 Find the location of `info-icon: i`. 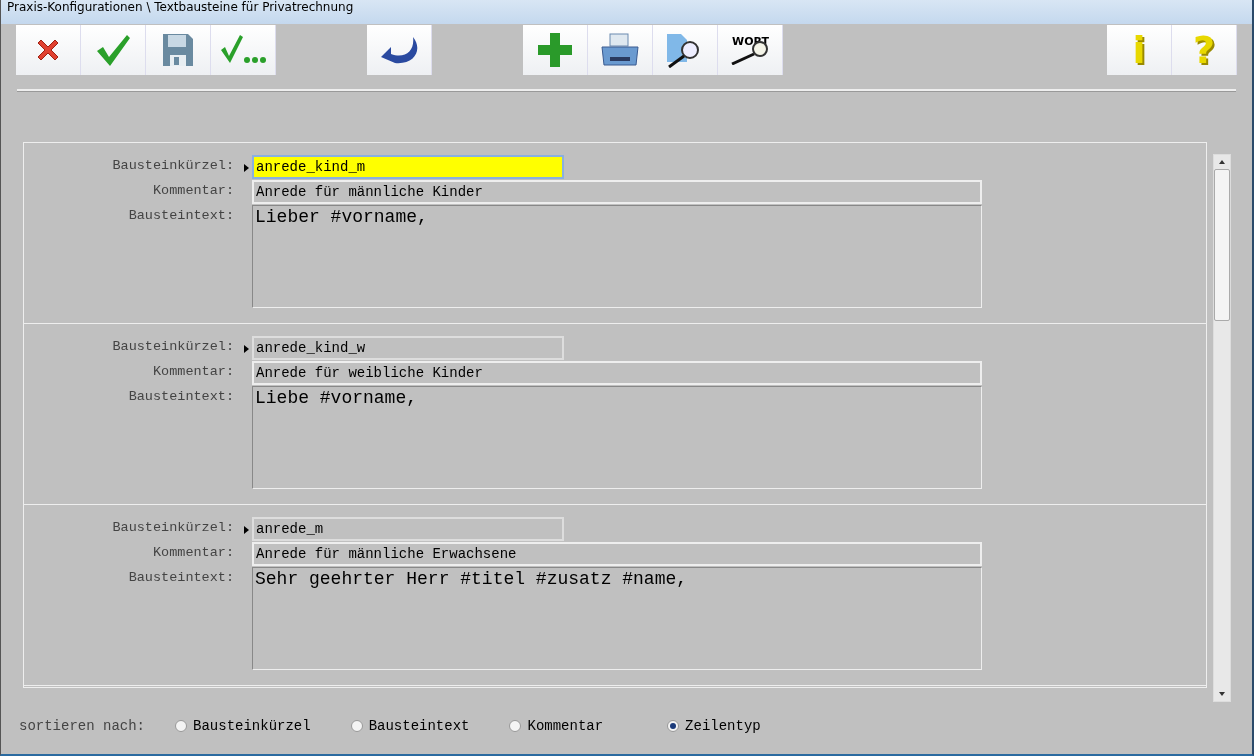

info-icon: i is located at coordinates (1139, 50).